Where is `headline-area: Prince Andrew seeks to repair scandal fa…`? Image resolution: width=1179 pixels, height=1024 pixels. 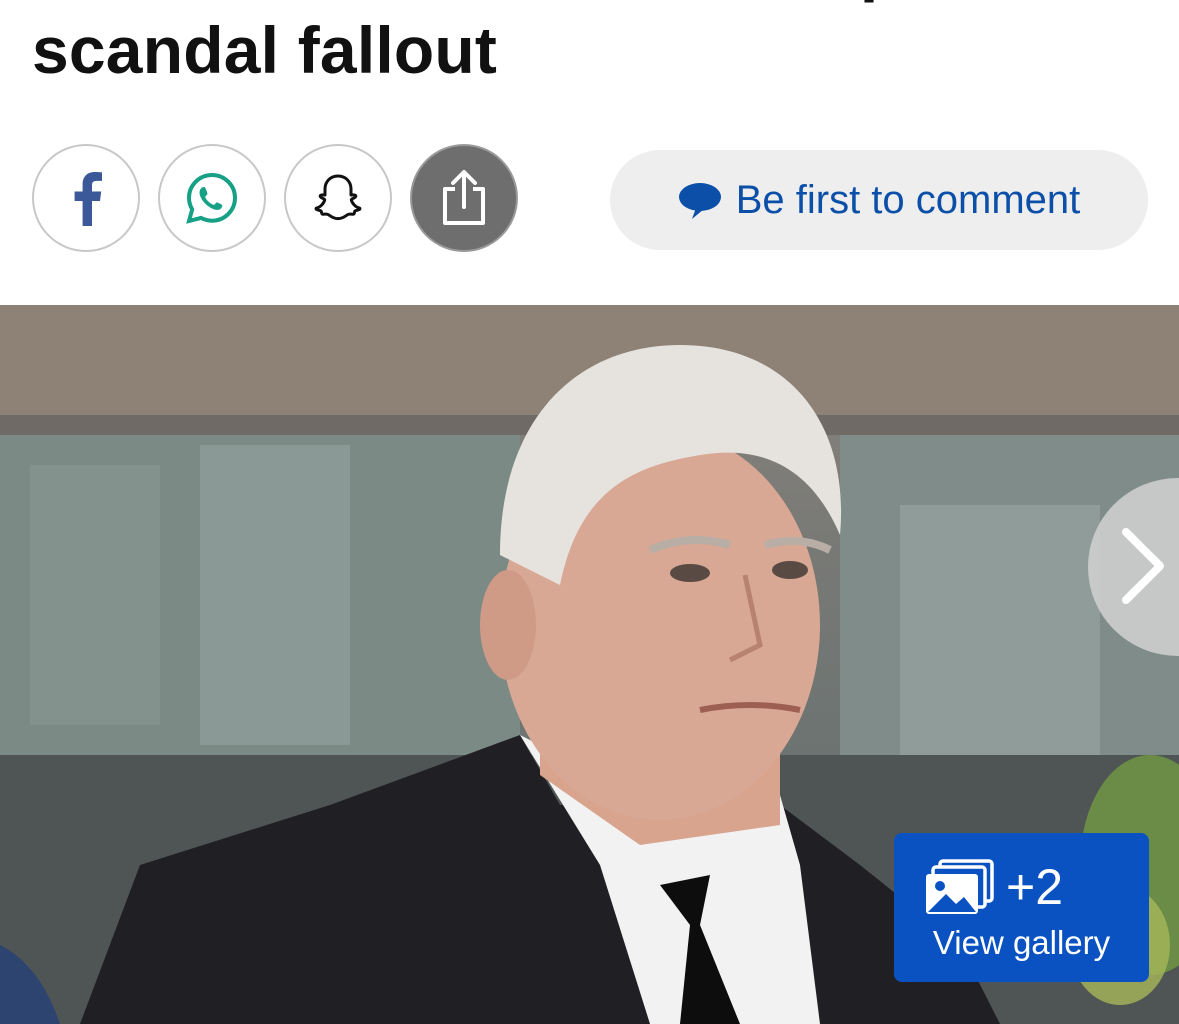 headline-area: Prince Andrew seeks to repair scandal fa… is located at coordinates (589, 55).